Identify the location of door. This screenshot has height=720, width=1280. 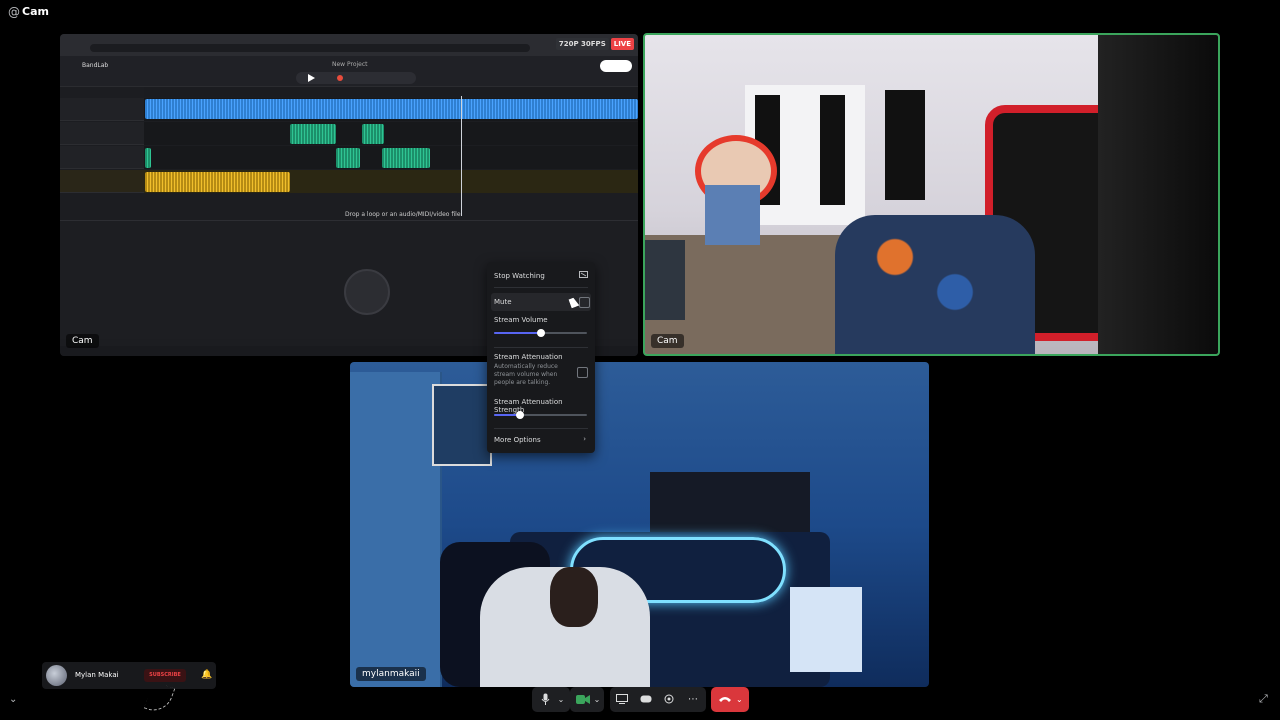
(396, 529).